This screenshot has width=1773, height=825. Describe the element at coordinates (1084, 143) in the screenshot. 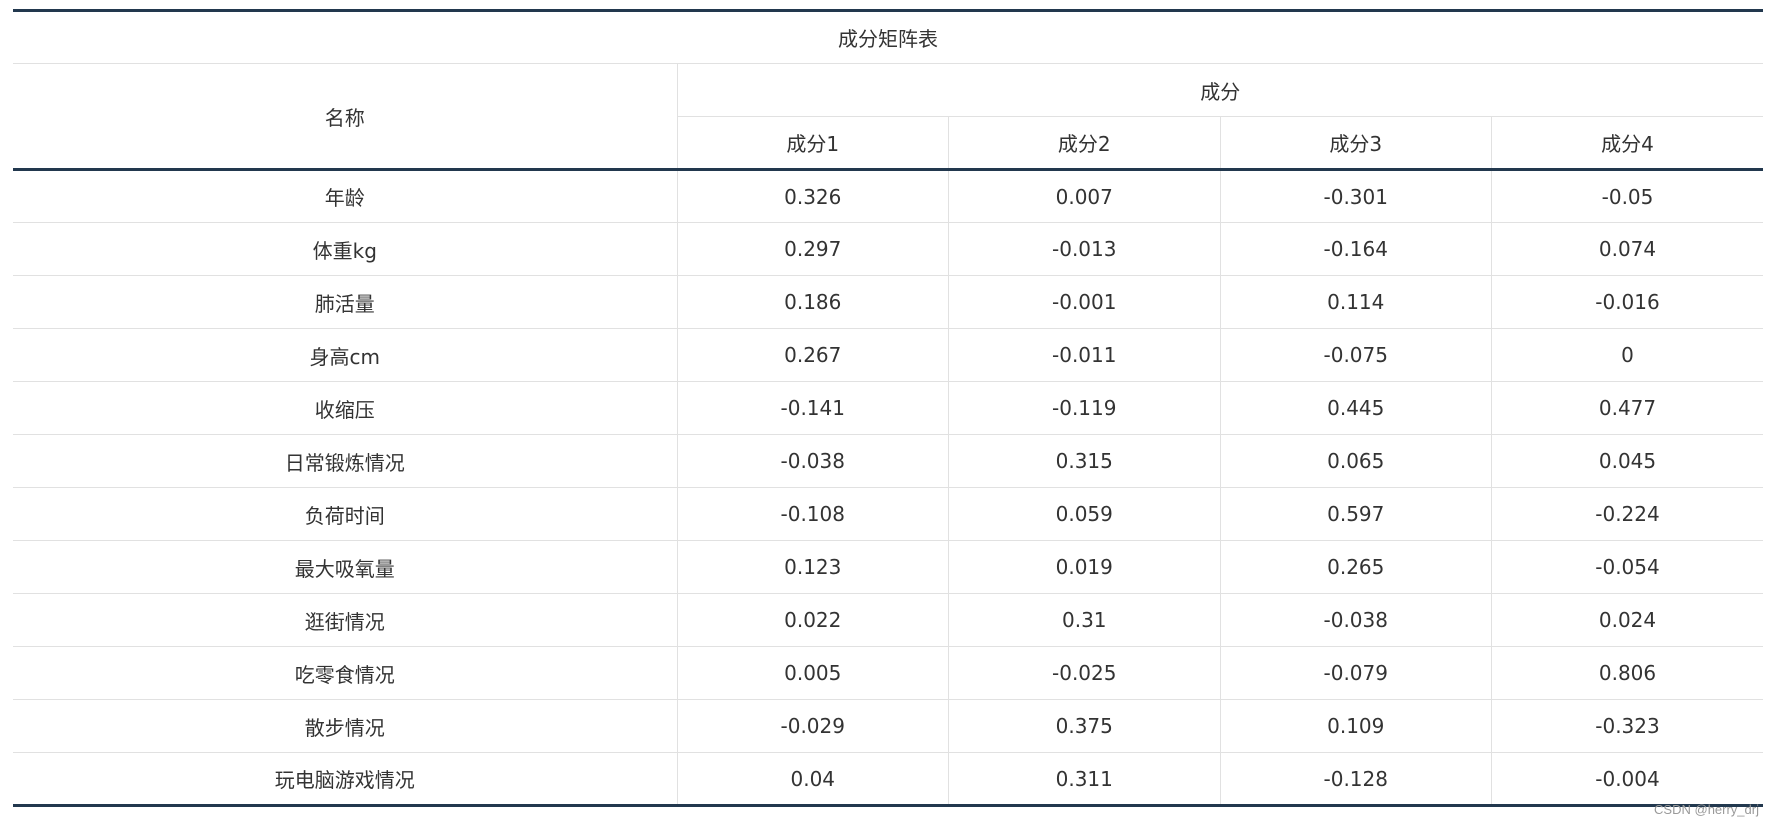

I see `column-header-component-2: 成分2` at that location.